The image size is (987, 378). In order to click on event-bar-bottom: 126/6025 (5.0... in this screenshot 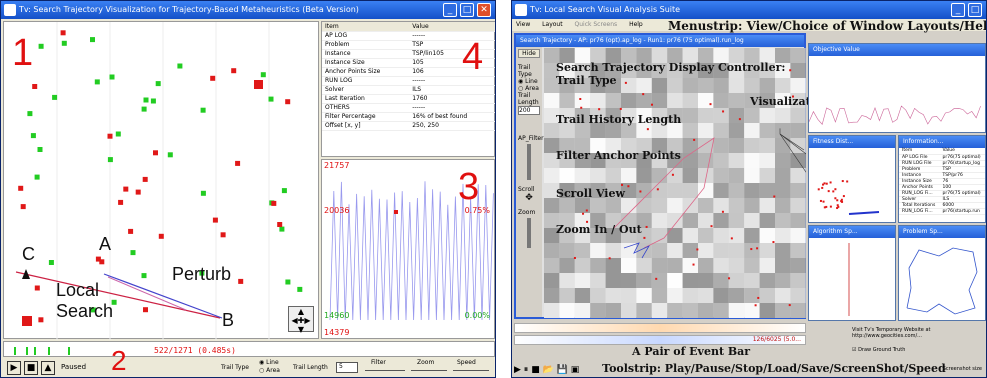, I will do `click(660, 340)`.